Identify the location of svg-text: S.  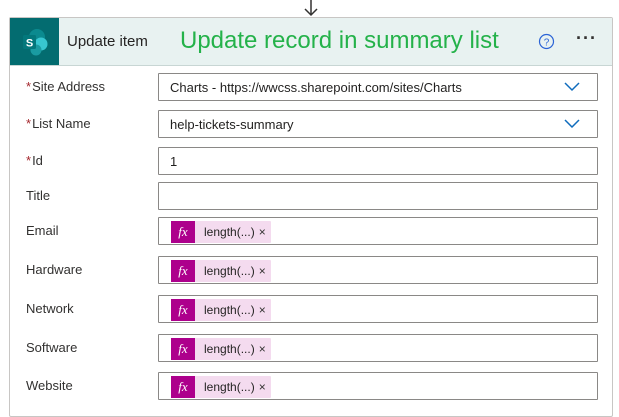
(29, 44).